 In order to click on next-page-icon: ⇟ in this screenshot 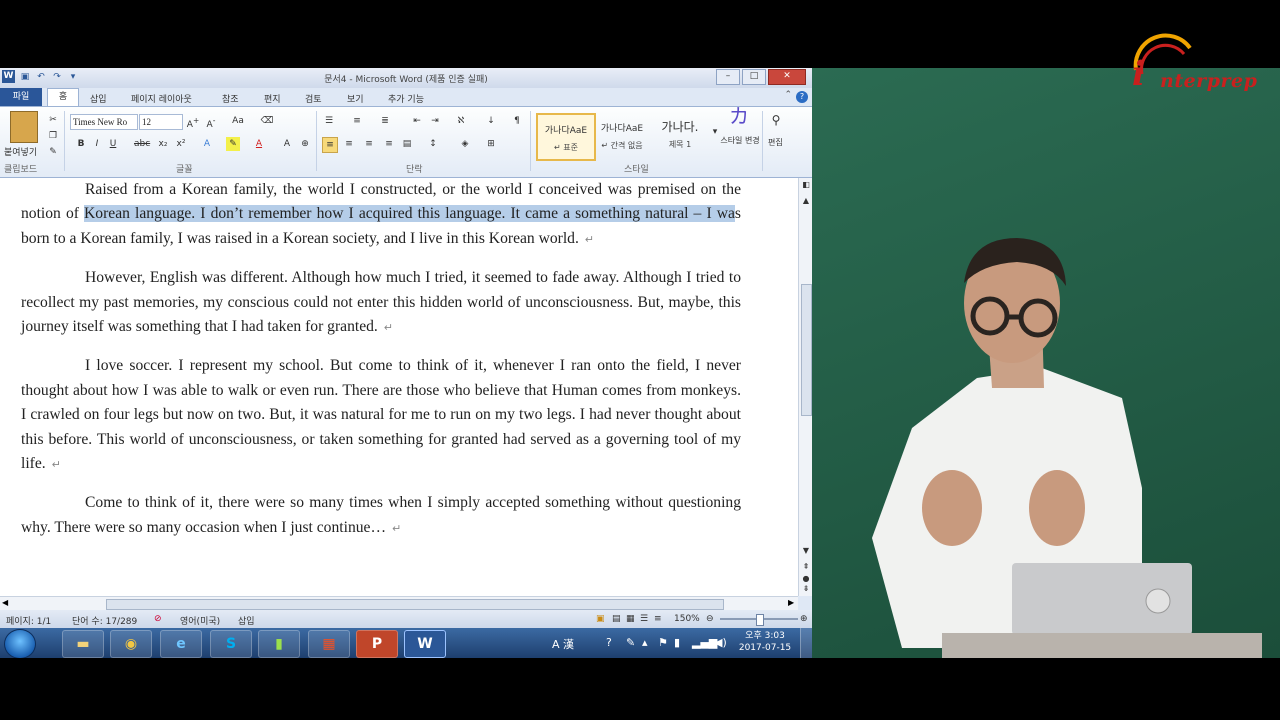, I will do `click(805, 588)`.